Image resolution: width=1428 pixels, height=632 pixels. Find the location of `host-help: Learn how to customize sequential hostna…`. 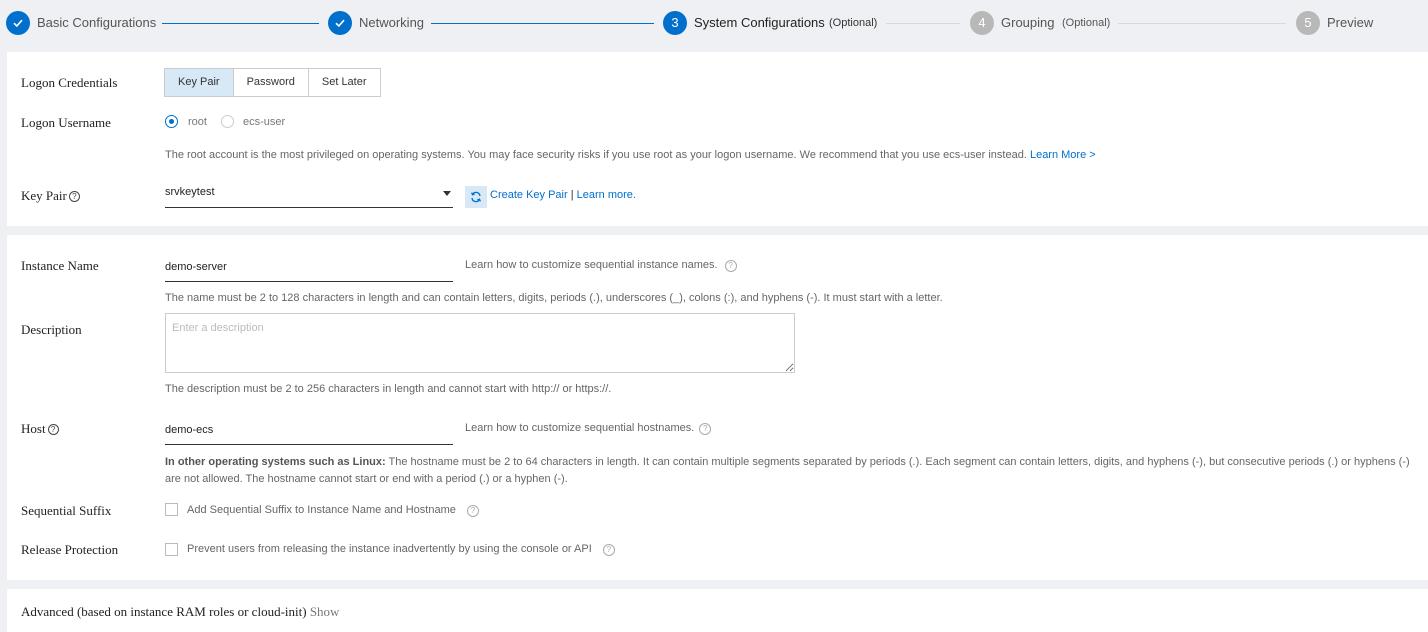

host-help: Learn how to customize sequential hostna… is located at coordinates (588, 428).